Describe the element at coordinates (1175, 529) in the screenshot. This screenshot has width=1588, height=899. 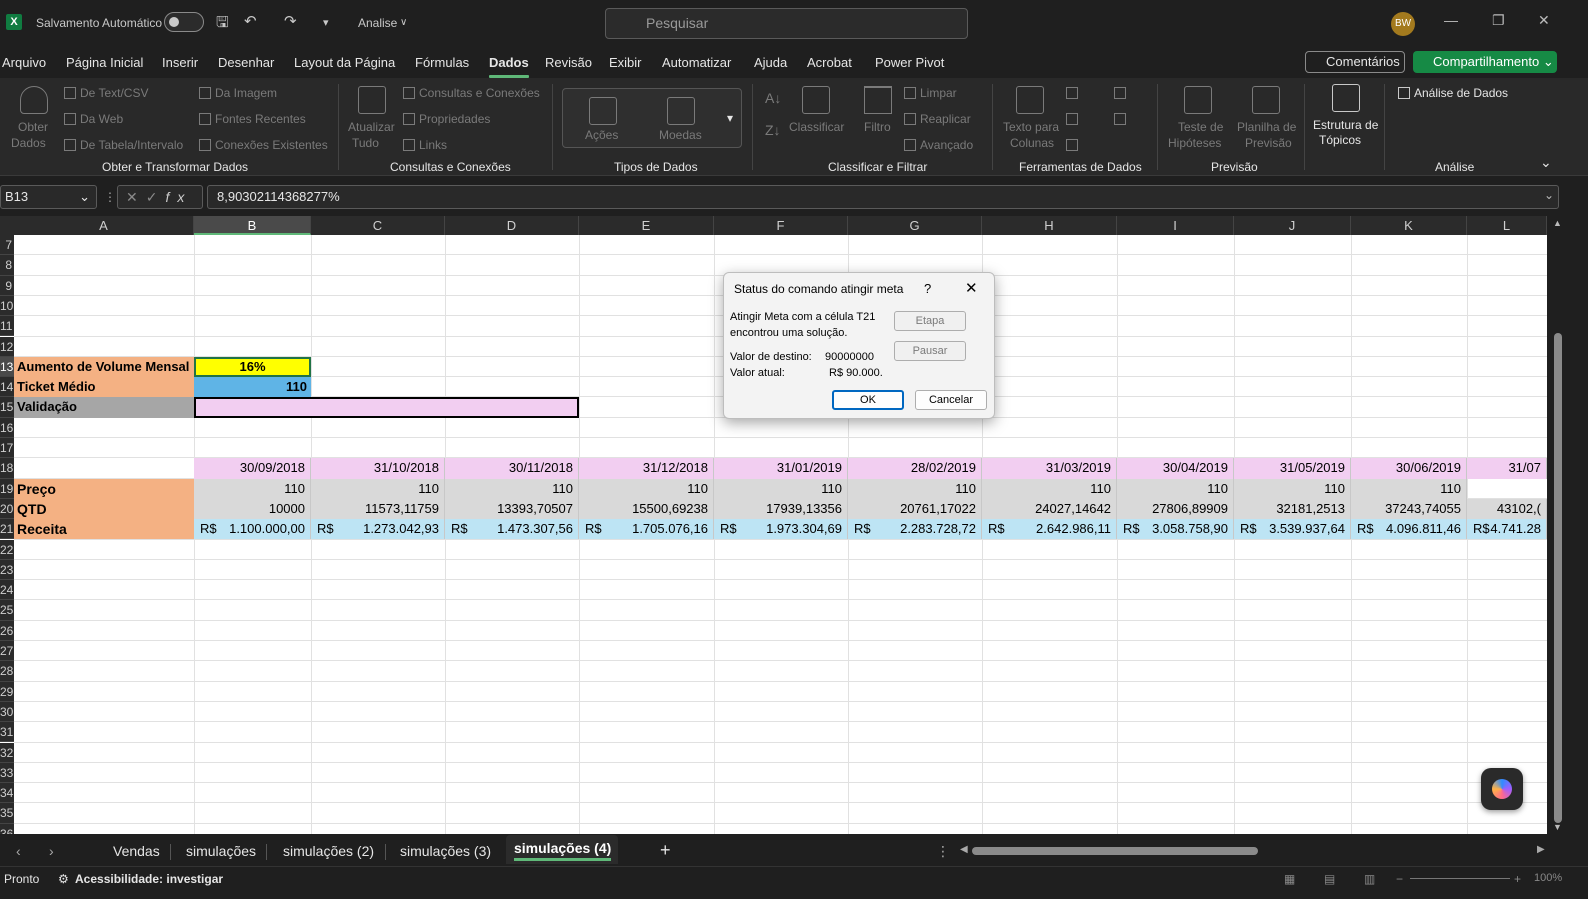
I see `receita-cell: R$ 3.058.758,90` at that location.